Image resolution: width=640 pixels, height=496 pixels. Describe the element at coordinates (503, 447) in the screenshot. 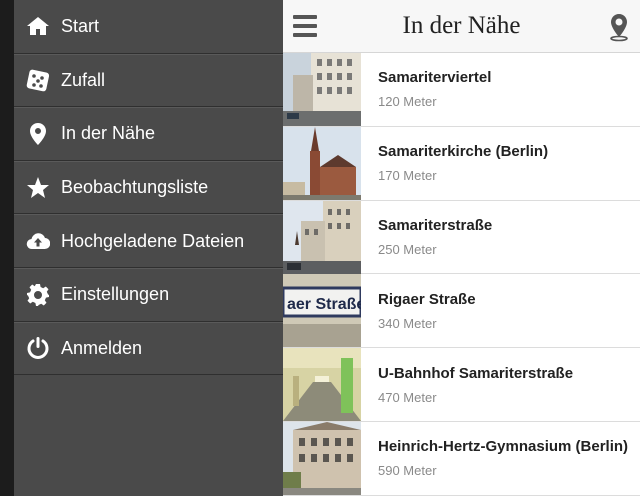

I see `place-title: Heinrich-Hertz-Gymnasium (Berlin)` at that location.